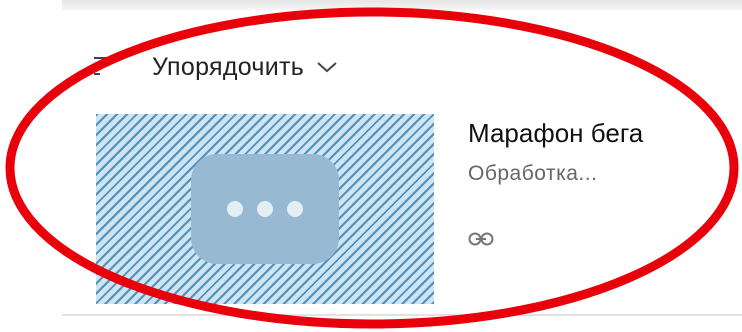 Image resolution: width=742 pixels, height=332 pixels. I want to click on sort-lines-icon, so click(103, 67).